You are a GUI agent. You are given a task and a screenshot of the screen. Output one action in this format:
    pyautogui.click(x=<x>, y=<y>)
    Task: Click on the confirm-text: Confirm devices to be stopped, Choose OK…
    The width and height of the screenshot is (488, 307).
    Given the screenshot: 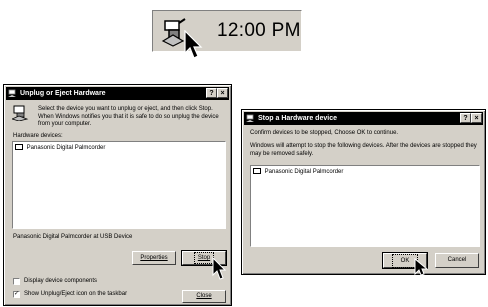 What is the action you would take?
    pyautogui.click(x=324, y=133)
    